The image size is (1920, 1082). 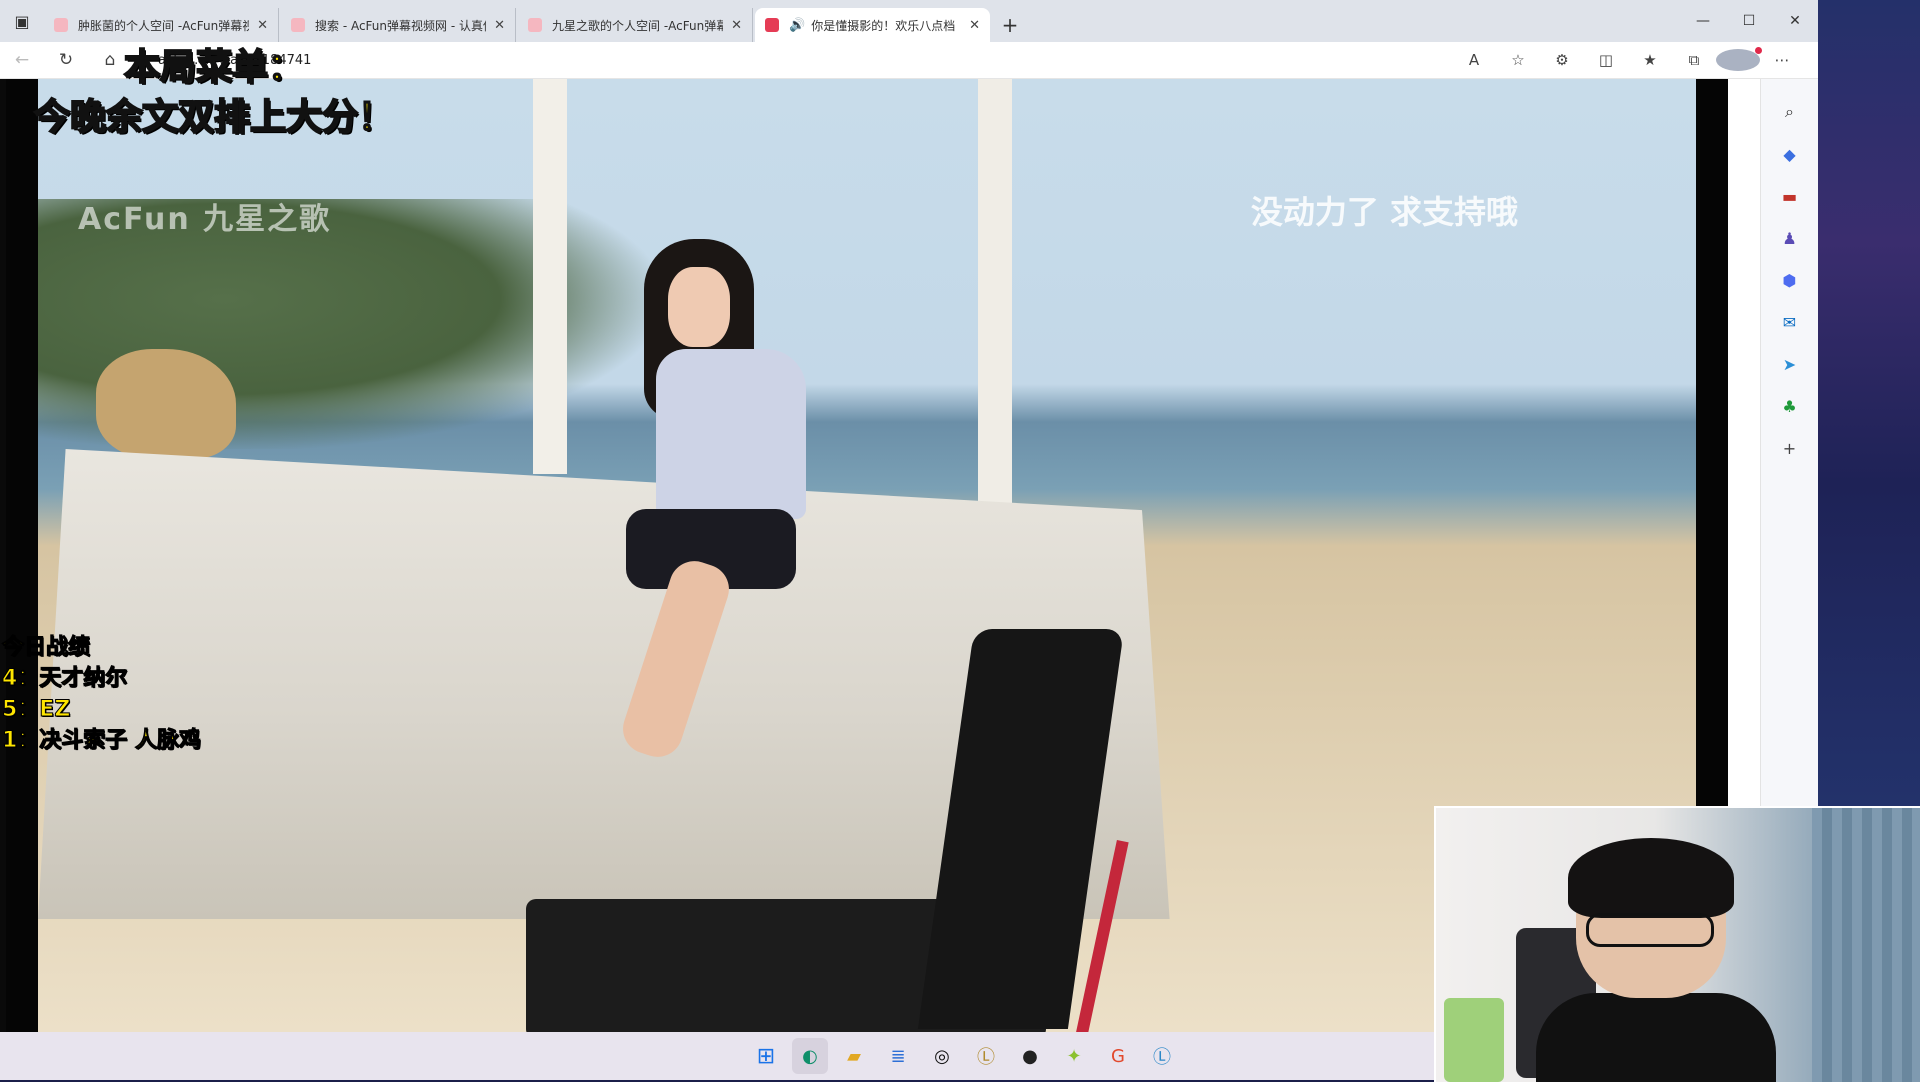 I want to click on tab-3: 九星之歌的个人空间 -AcFun弹幕 ✕, so click(x=635, y=25).